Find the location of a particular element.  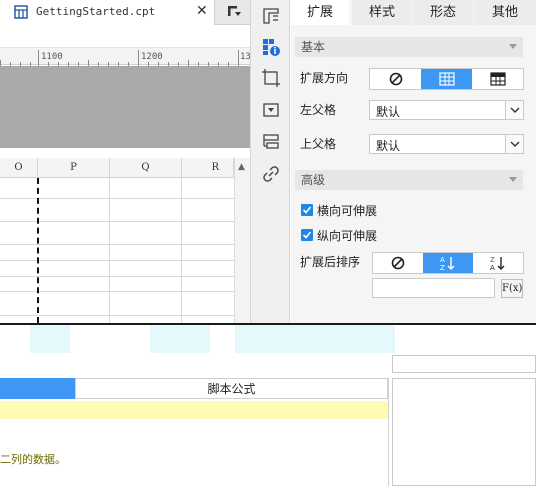

vertical-expand-label: 纵向可伸展 is located at coordinates (347, 236).